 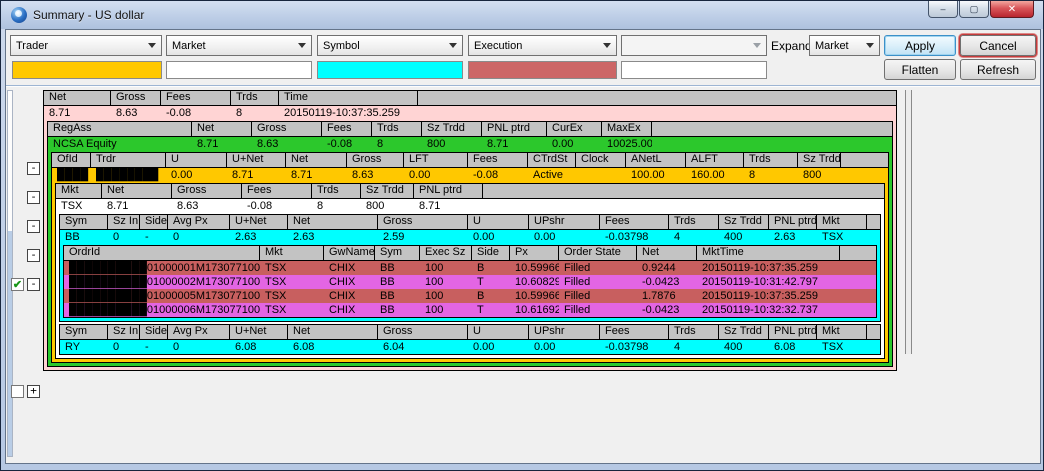 What do you see at coordinates (33, 255) in the screenshot?
I see `expander-market: -` at bounding box center [33, 255].